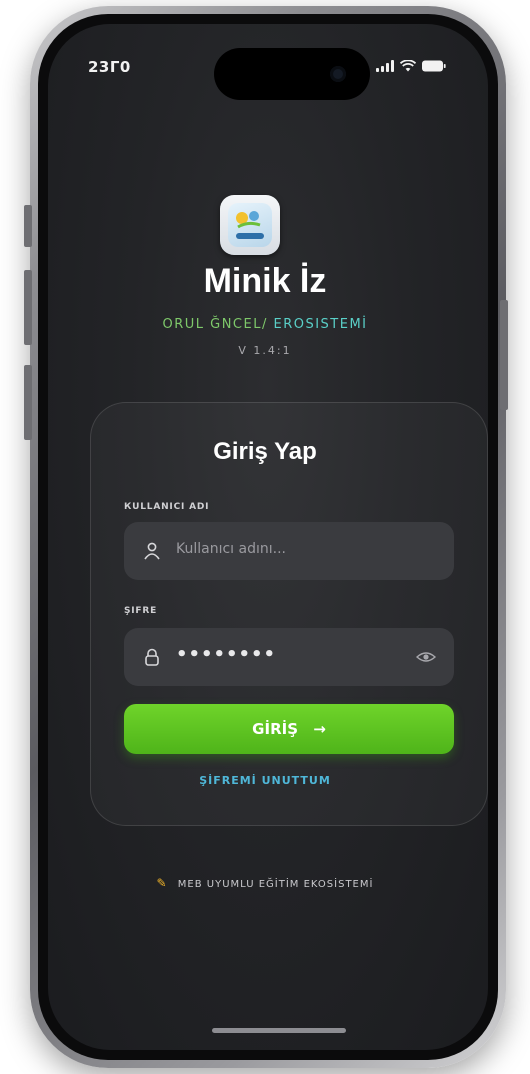 The height and width of the screenshot is (1074, 530). Describe the element at coordinates (434, 66) in the screenshot. I see `battery-icon` at that location.